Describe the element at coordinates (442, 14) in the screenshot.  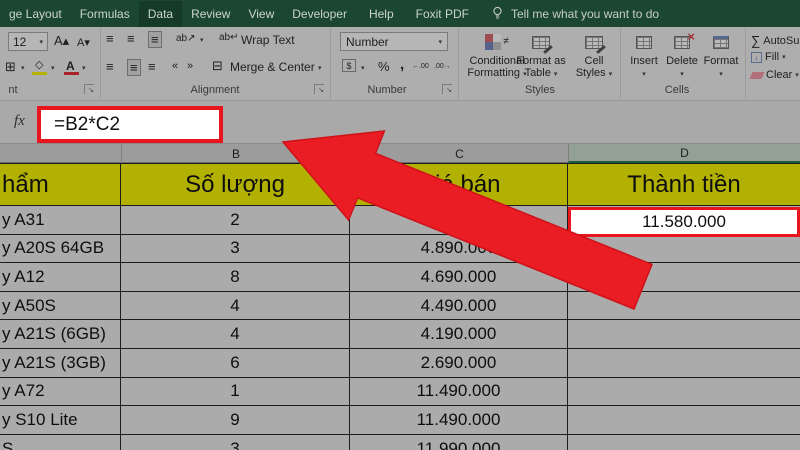
I see `tab-foxit-pdf: Foxit PDF` at that location.